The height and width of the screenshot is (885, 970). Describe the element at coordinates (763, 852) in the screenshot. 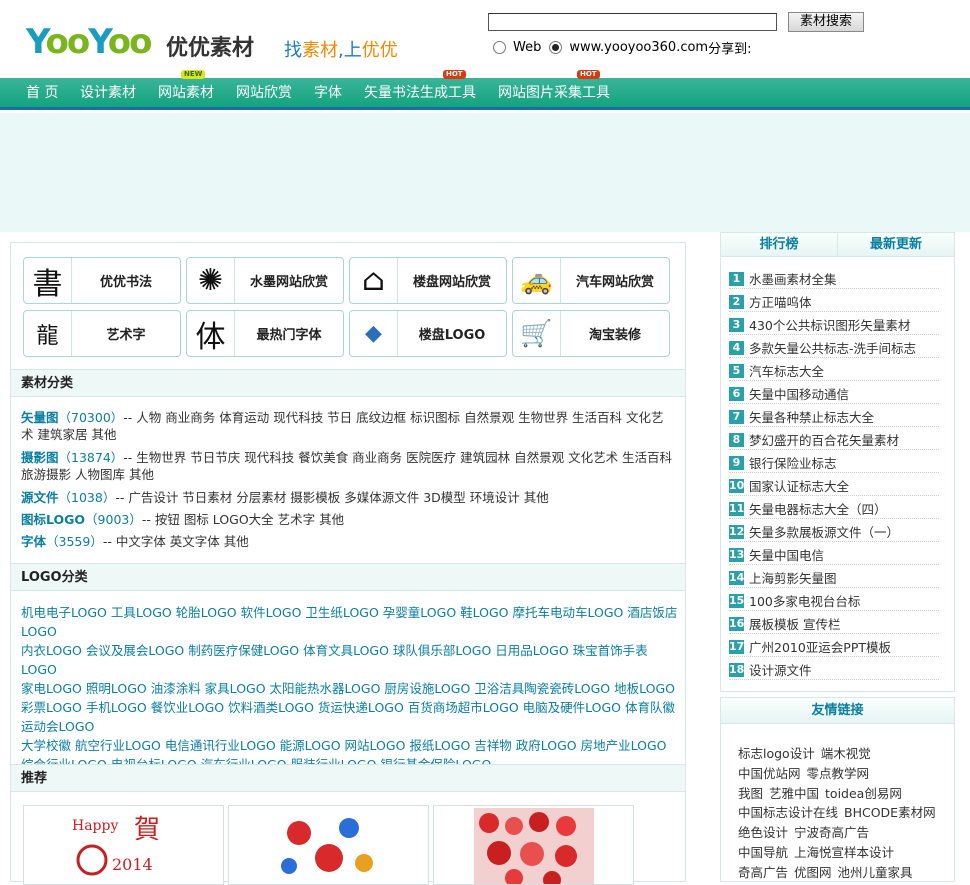

I see `friend-link: 中国导航` at that location.